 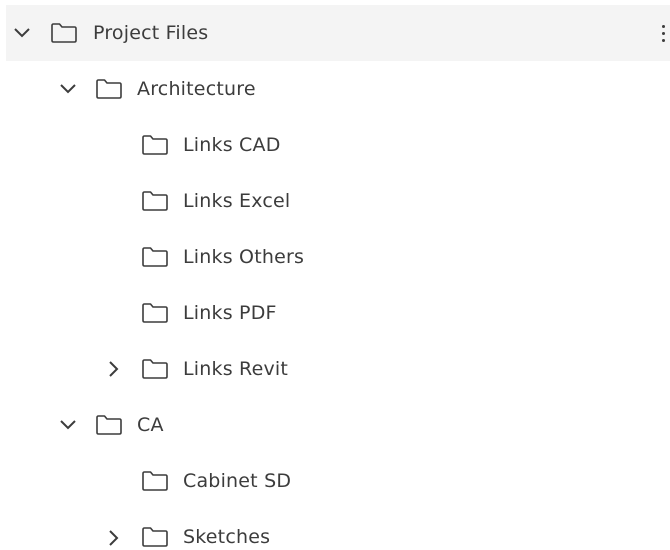 I want to click on tree-node-links-revit: Links Revit, so click(x=335, y=369).